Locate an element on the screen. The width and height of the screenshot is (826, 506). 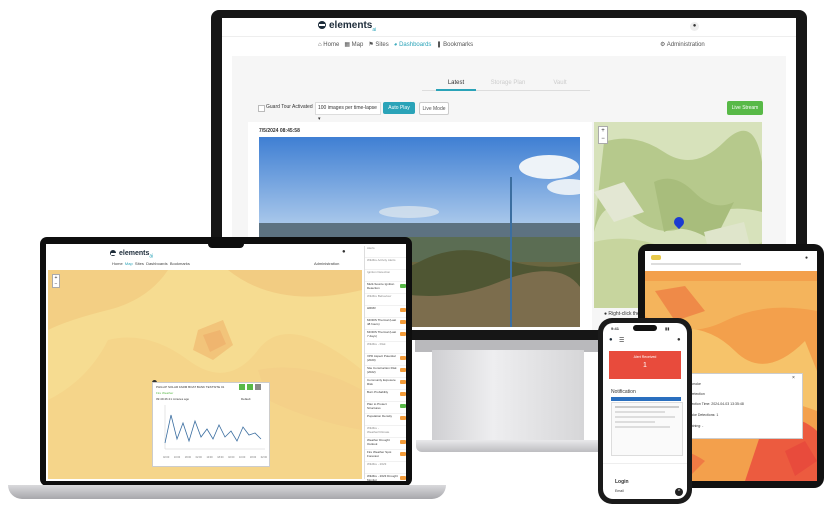
layer-item: Plan to Protect Structures is located at coordinates (385, 408).